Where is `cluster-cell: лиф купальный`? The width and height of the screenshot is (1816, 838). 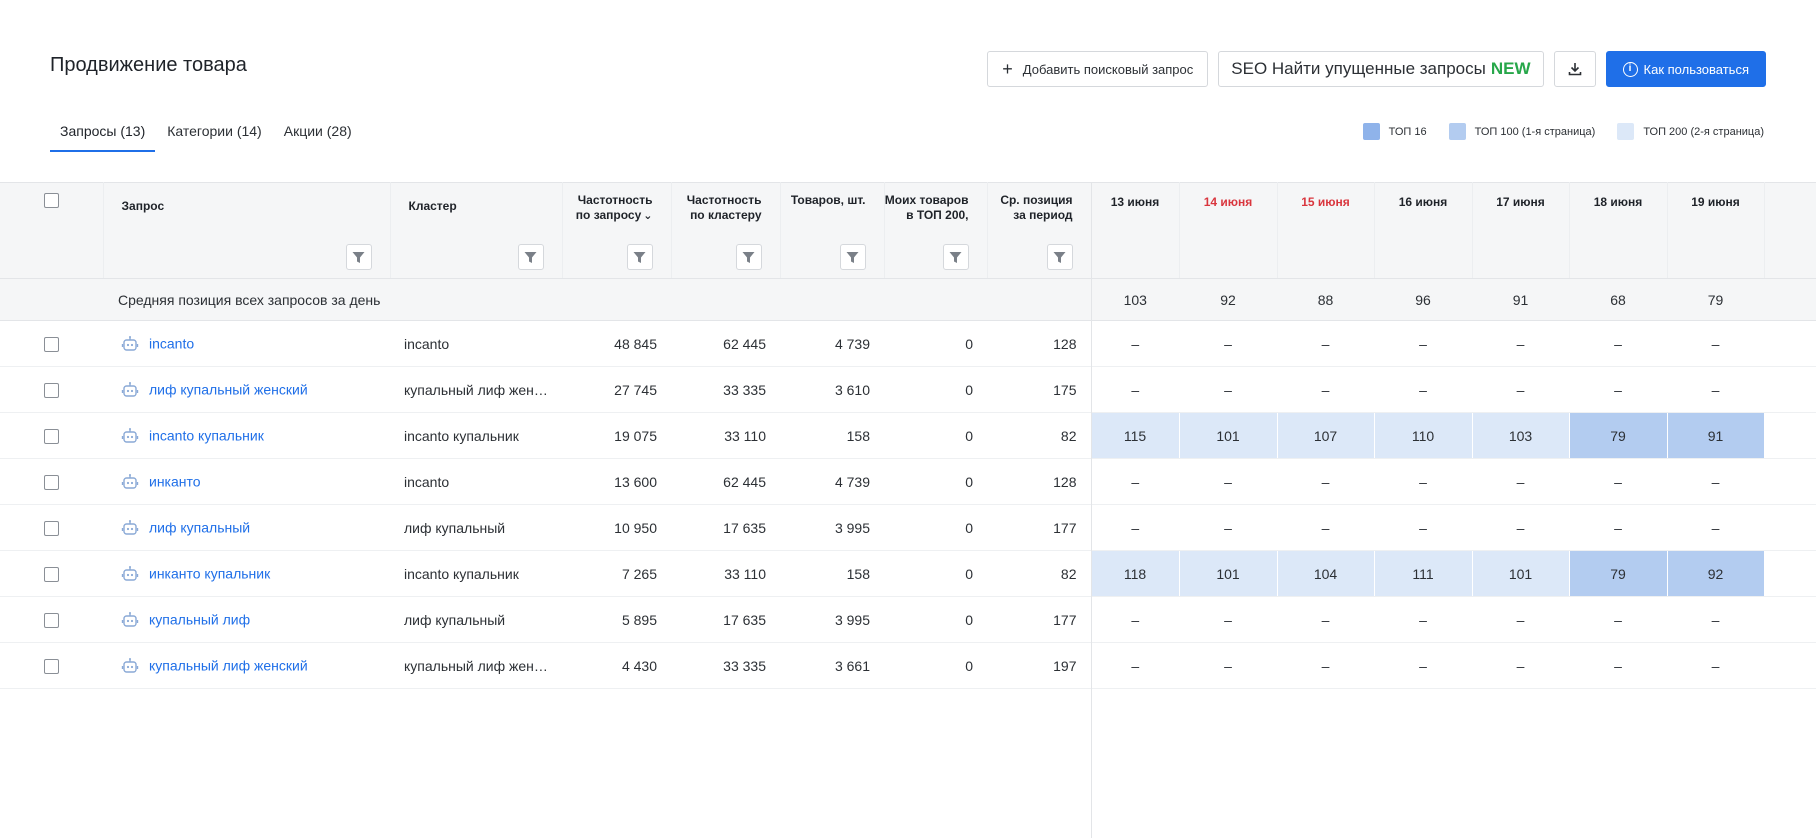 cluster-cell: лиф купальный is located at coordinates (476, 619).